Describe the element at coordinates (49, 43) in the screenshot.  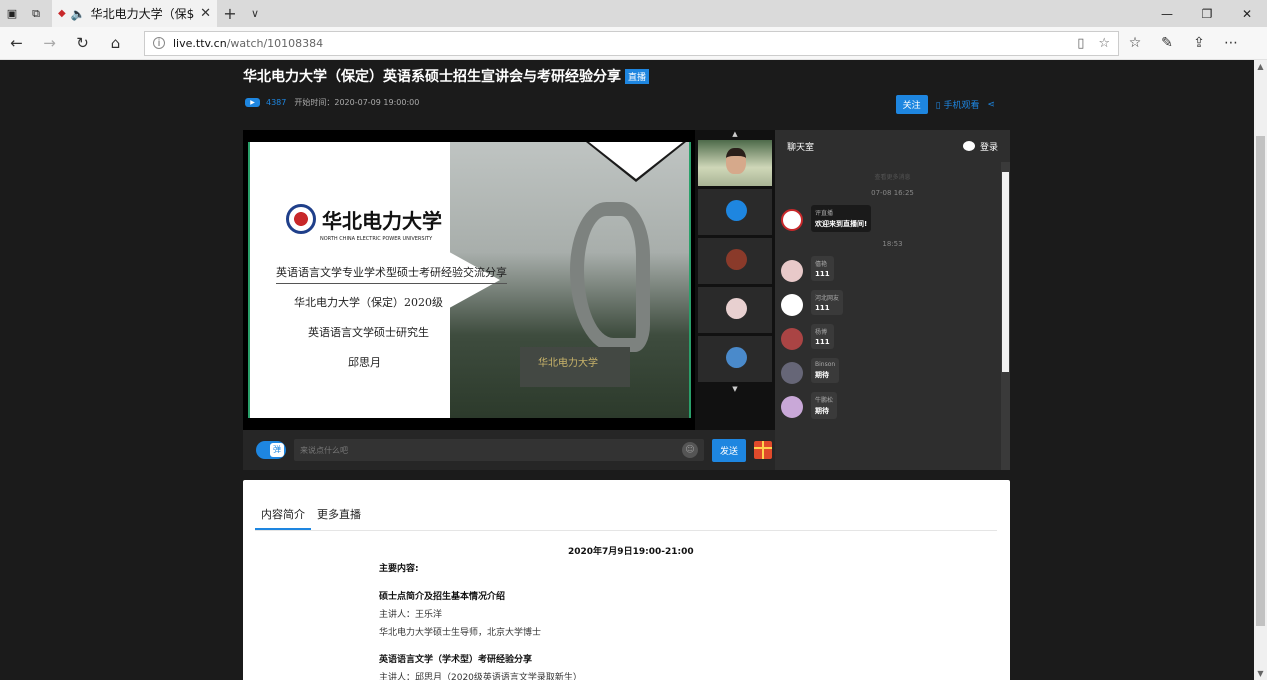
I see `forward-icon: →` at that location.